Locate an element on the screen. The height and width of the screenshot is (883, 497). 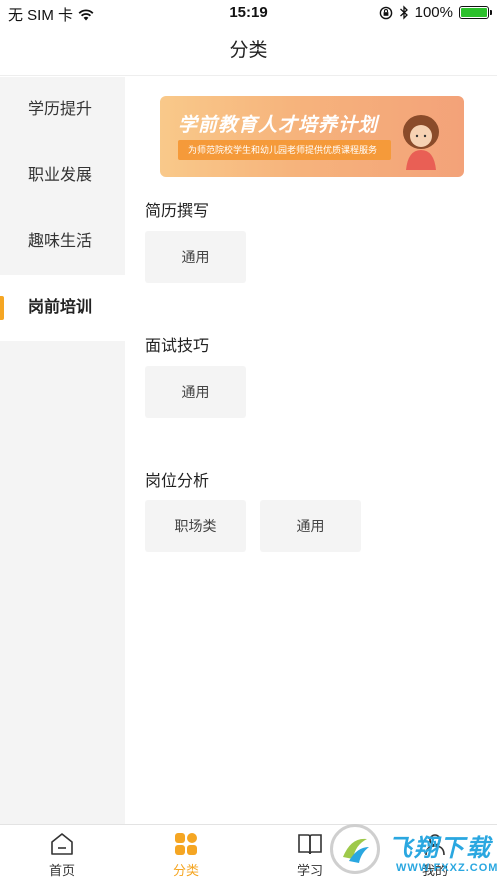
category-icon is located at coordinates (186, 844).